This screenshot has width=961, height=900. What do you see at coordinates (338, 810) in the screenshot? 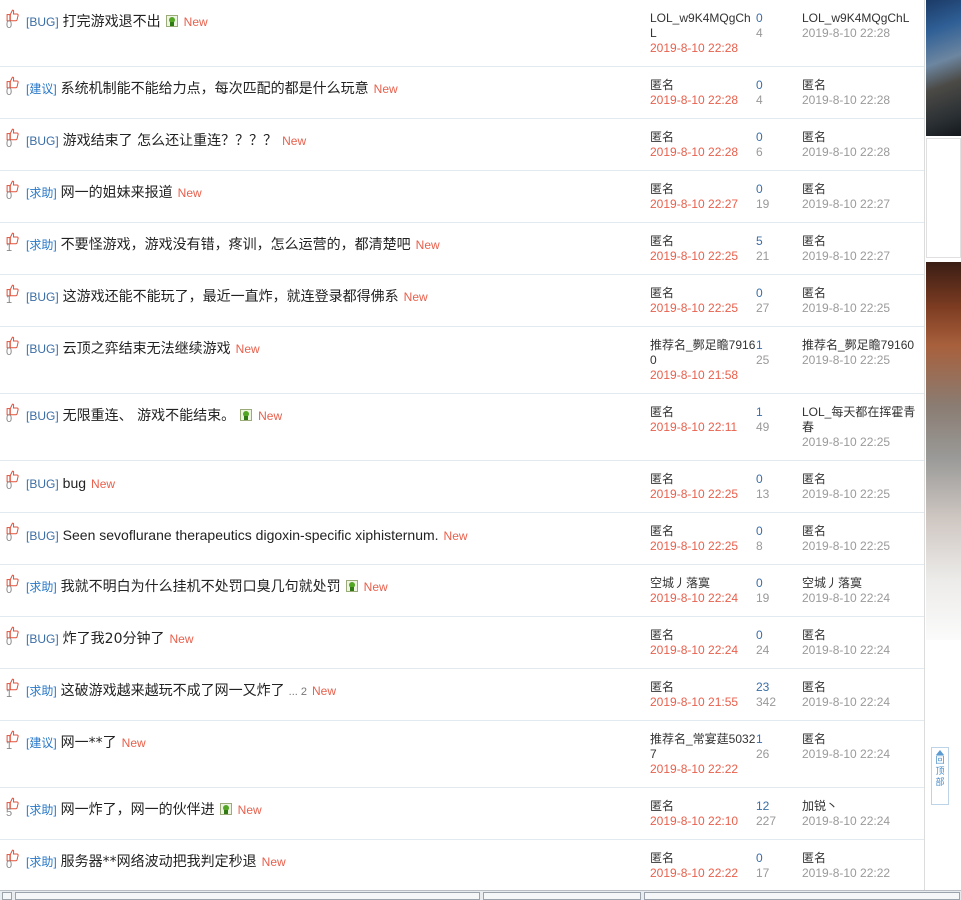
I see `thread-subject-cell: [求助] 网一炸了，网一的伙伴进 New` at bounding box center [338, 810].